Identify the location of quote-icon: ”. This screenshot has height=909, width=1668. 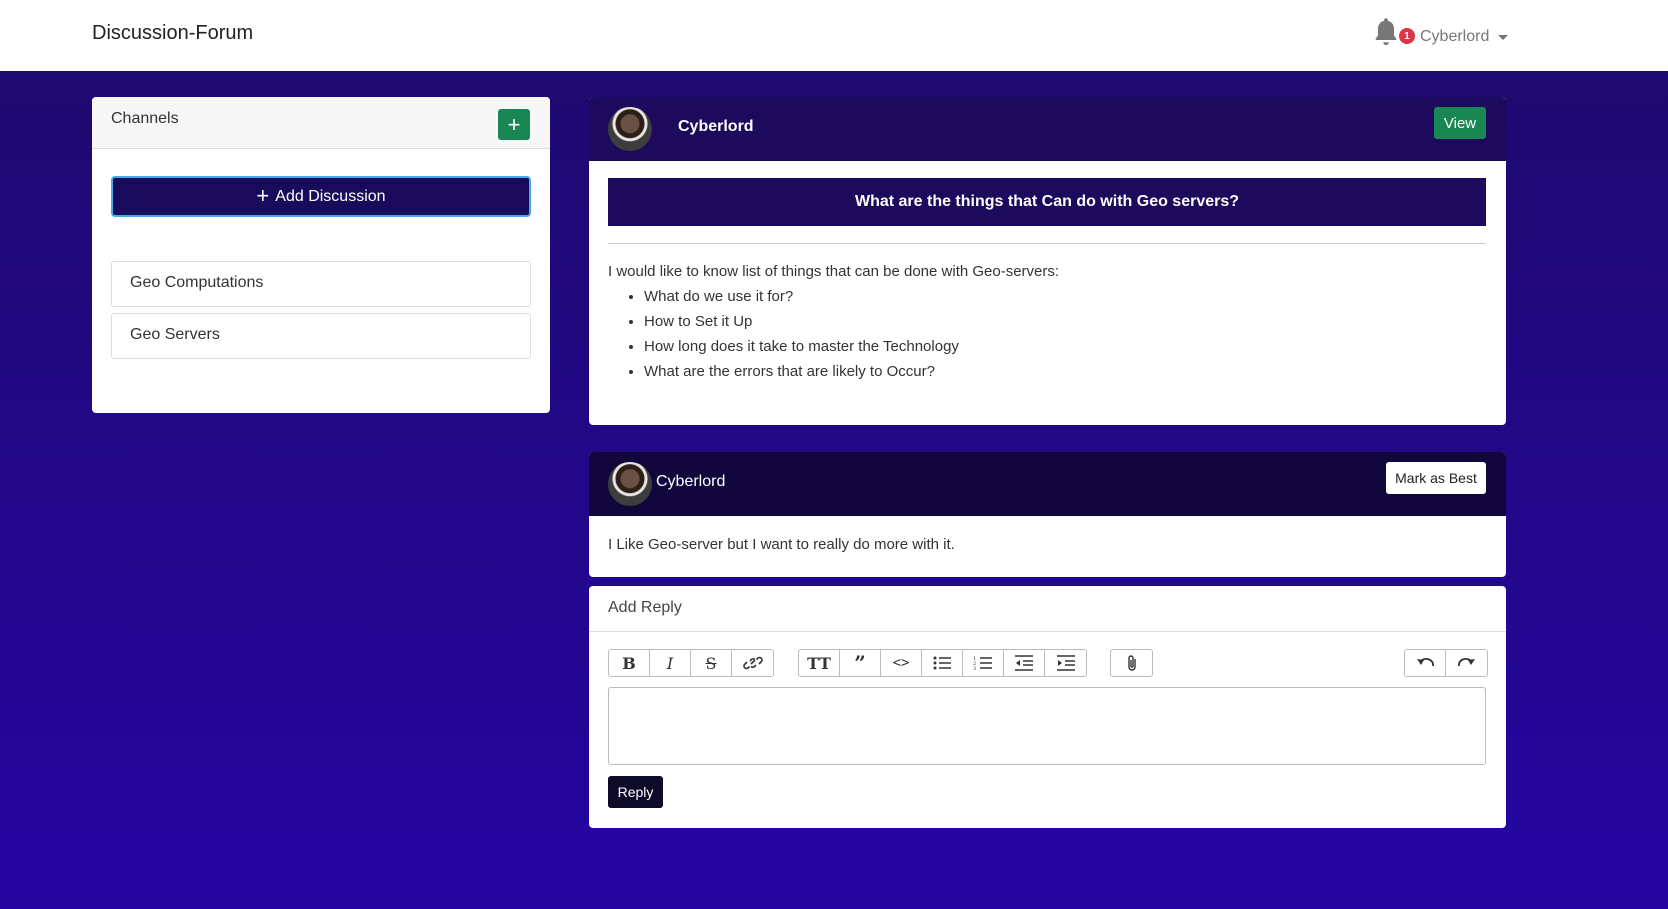
(860, 663).